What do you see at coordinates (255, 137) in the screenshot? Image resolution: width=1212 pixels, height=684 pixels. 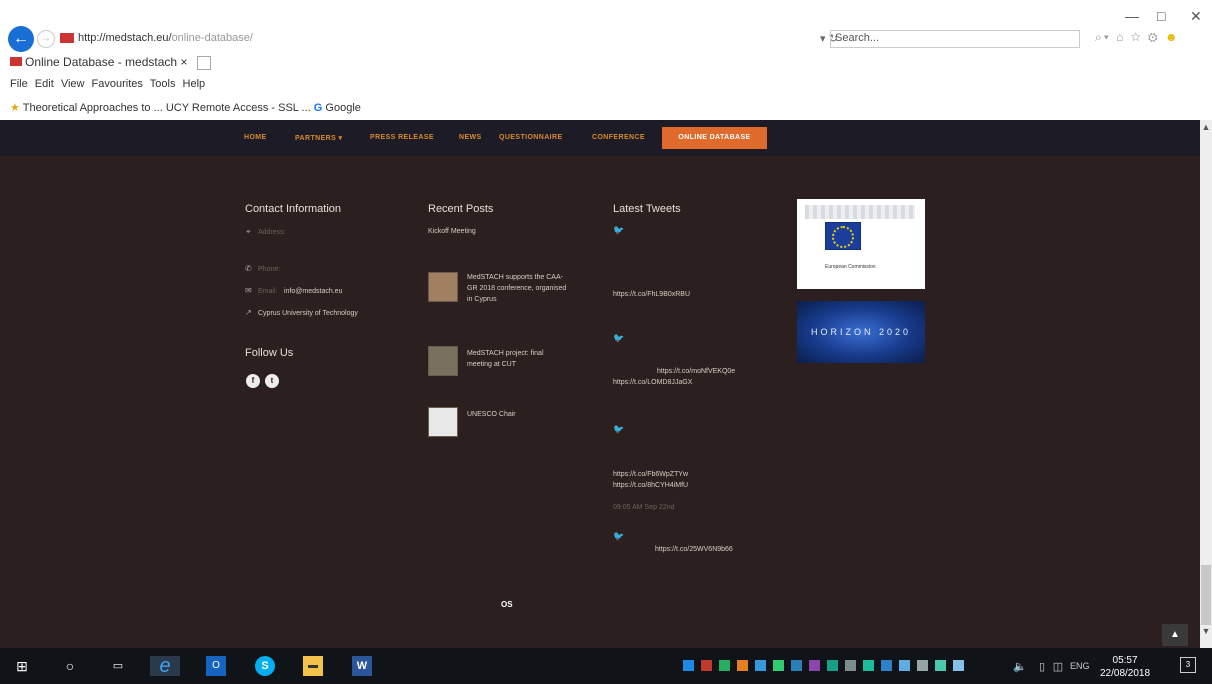 I see `nav-home: HOME` at bounding box center [255, 137].